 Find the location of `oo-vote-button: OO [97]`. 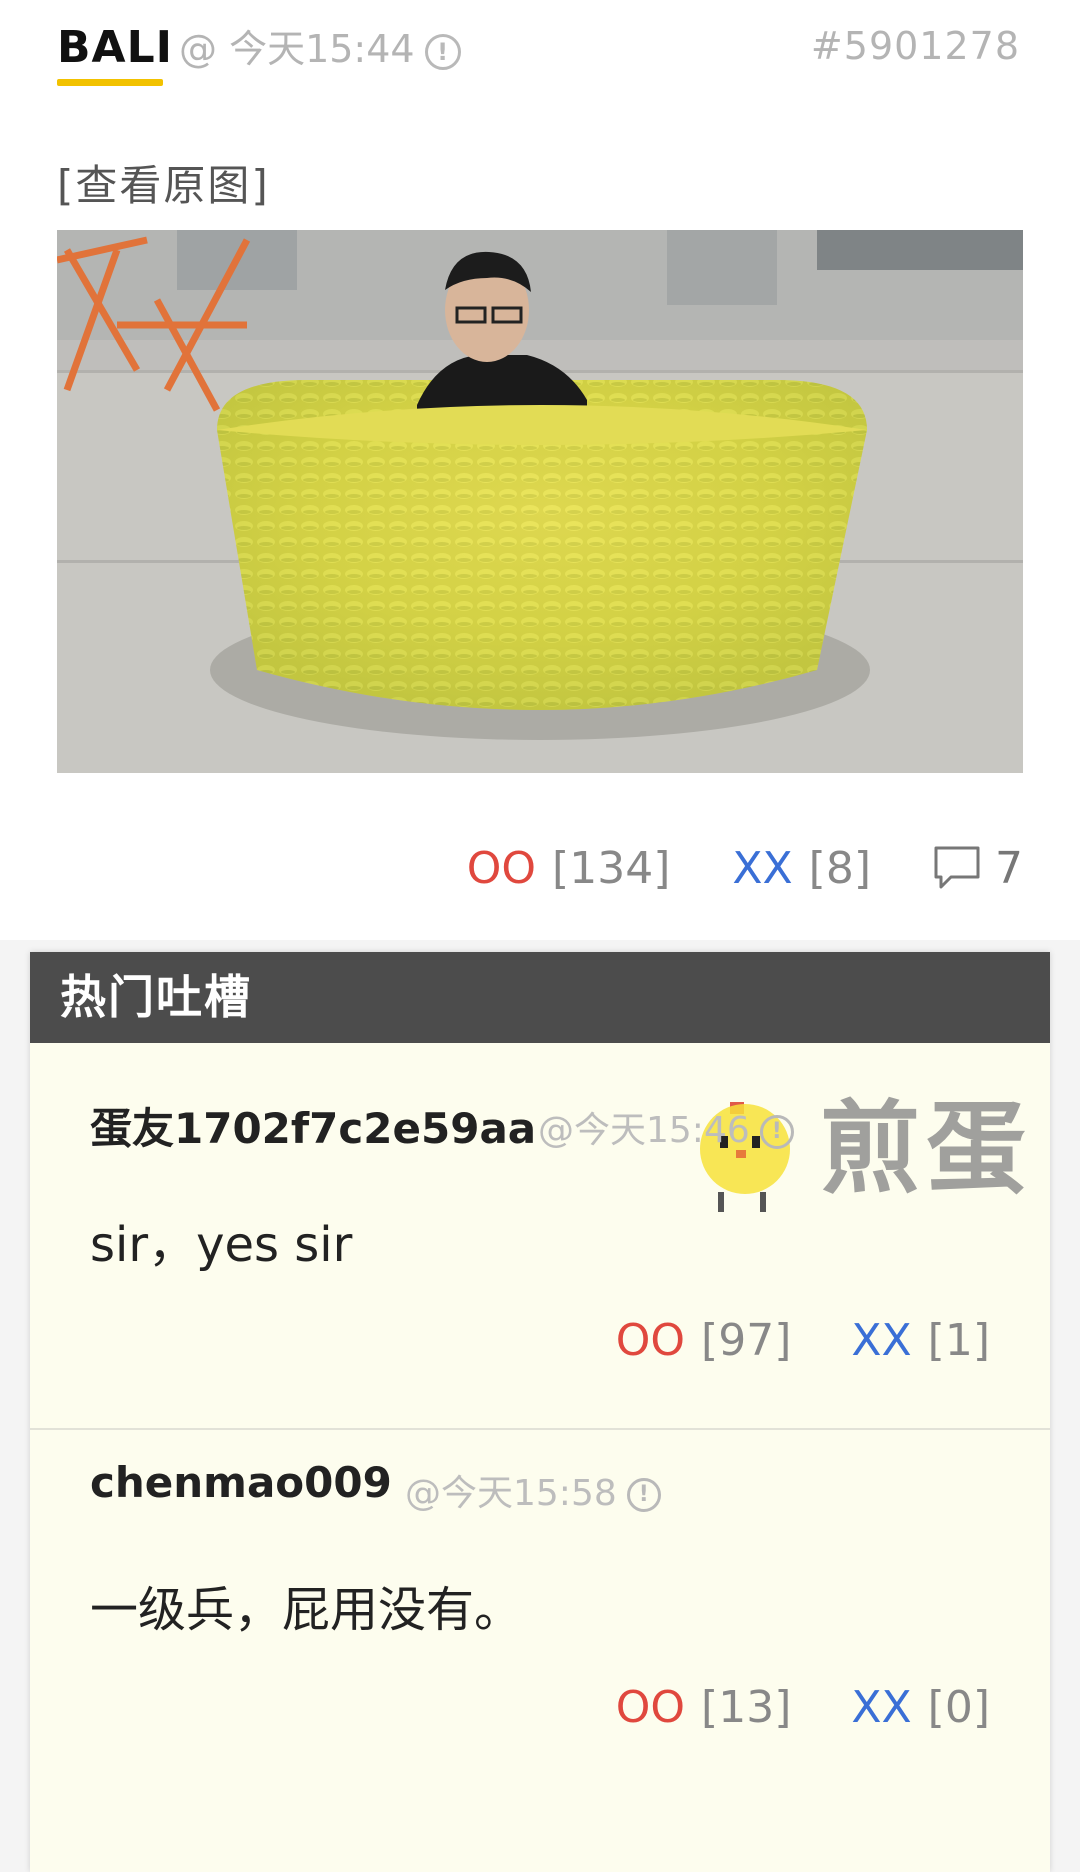

oo-vote-button: OO [97] is located at coordinates (704, 1340).